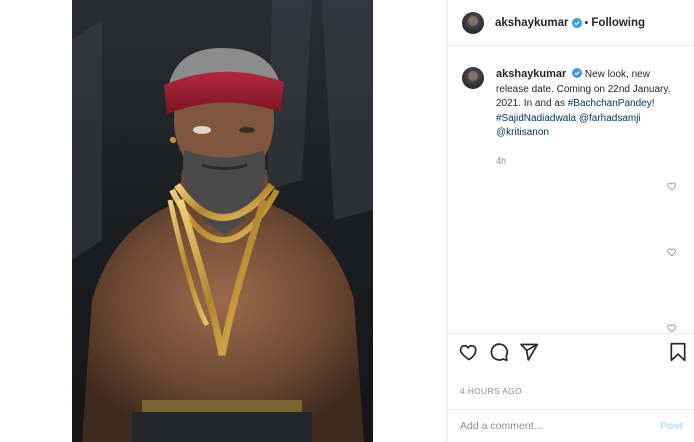 The height and width of the screenshot is (442, 694). Describe the element at coordinates (522, 132) in the screenshot. I see `mention-link: @kritisanon` at that location.